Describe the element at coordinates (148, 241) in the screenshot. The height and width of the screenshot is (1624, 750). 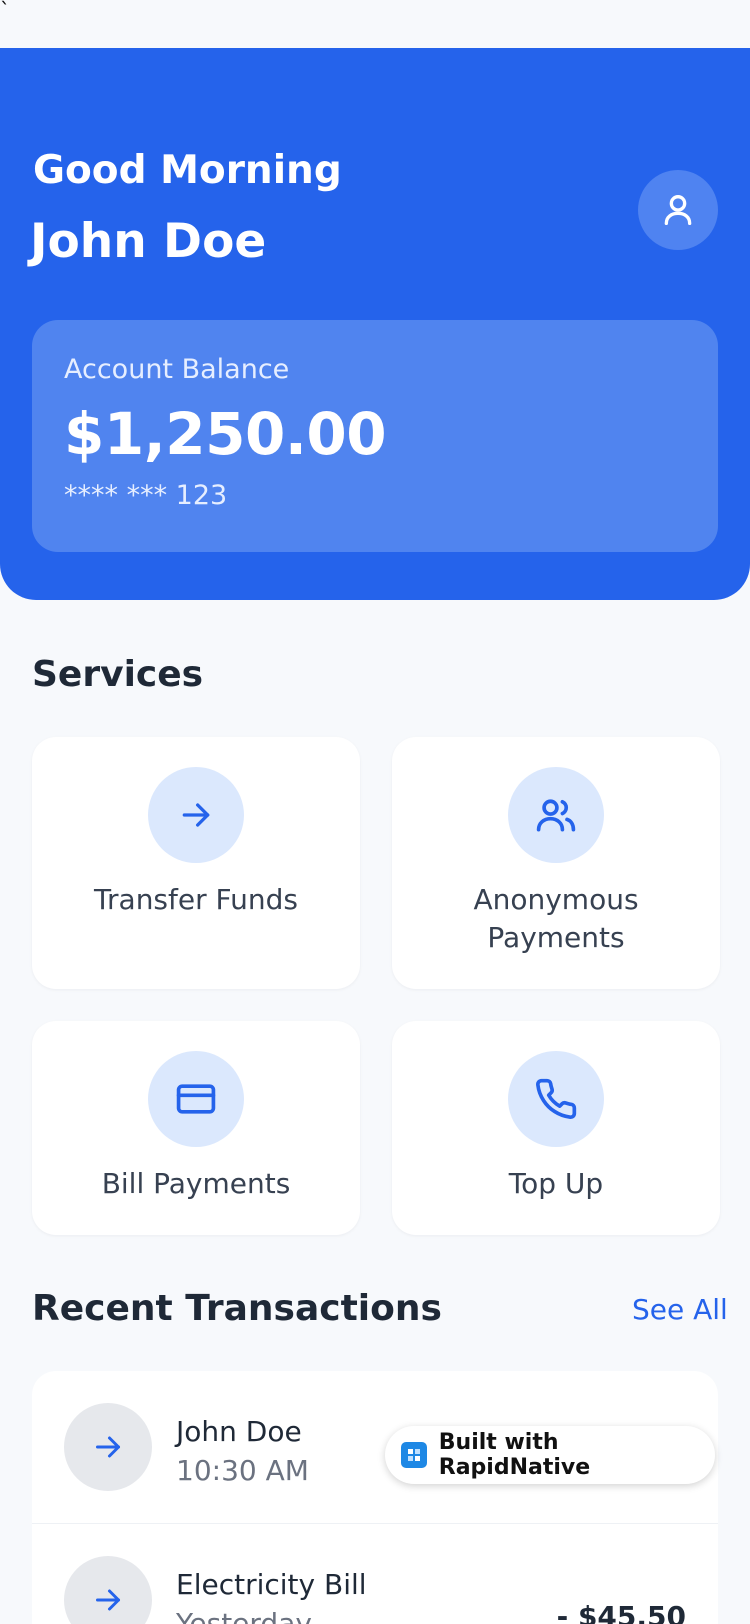
I see `user-name: John Doe` at that location.